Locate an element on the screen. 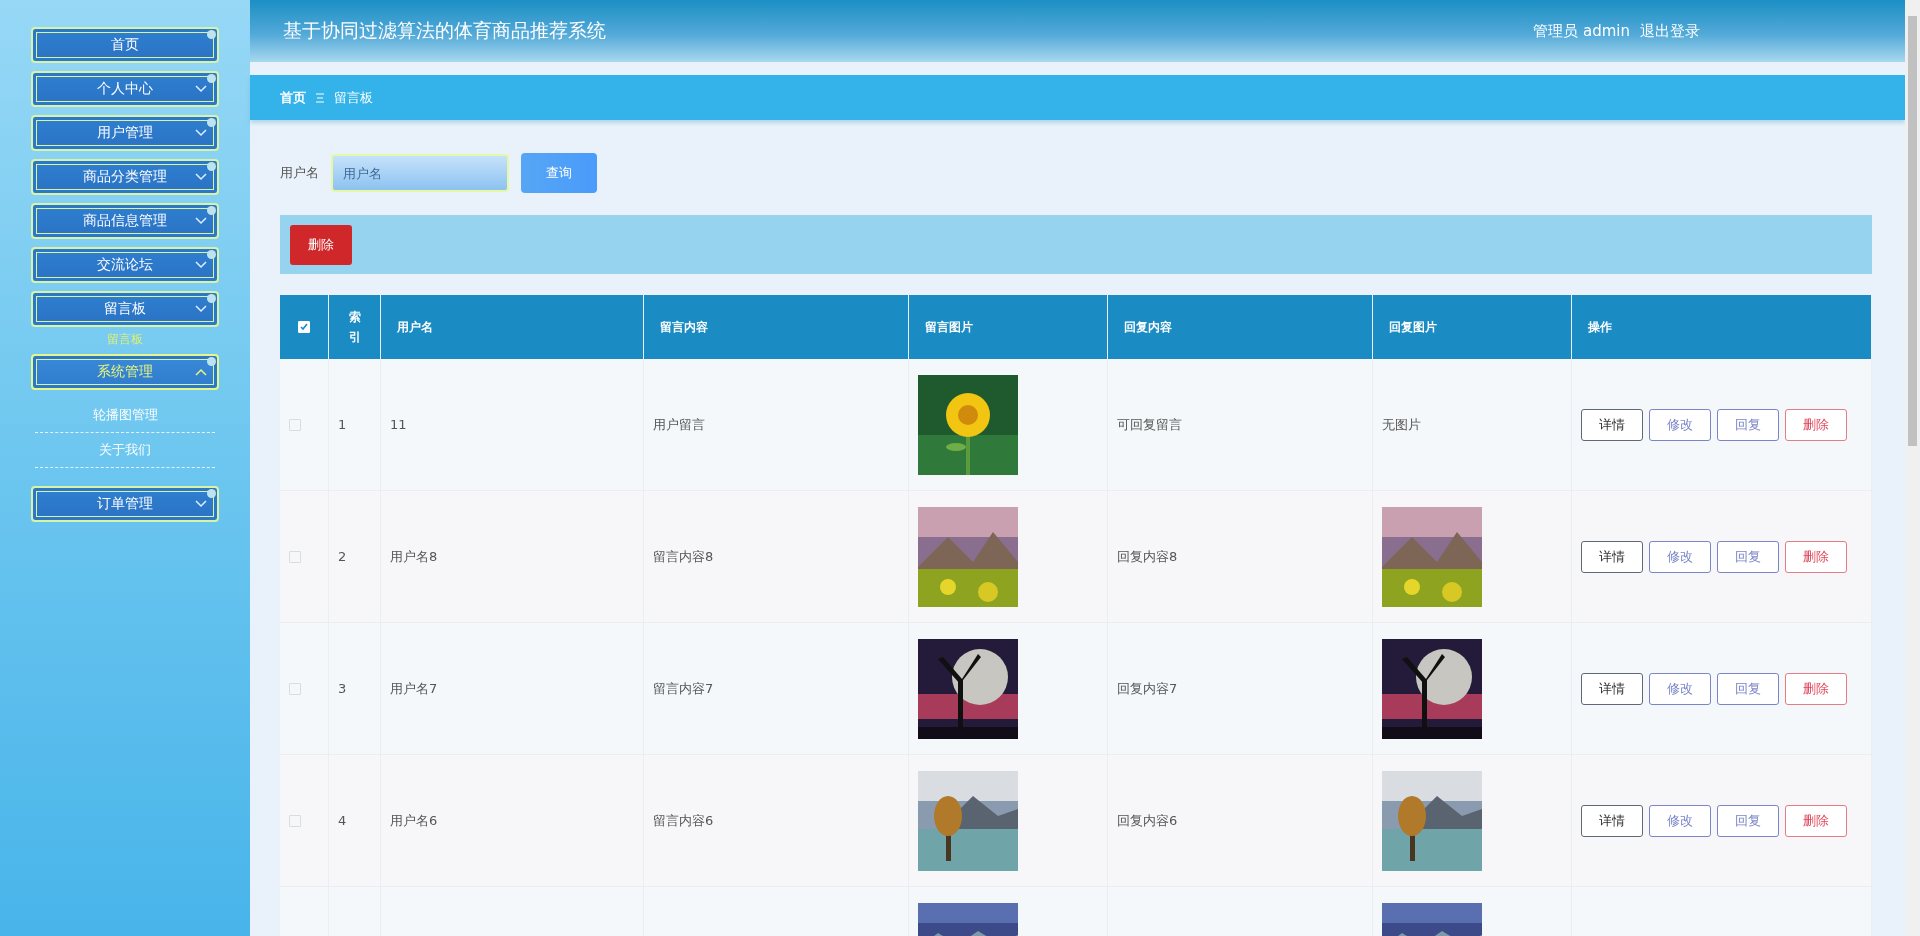 This screenshot has height=936, width=1920. app-title: 基于协同过滤算法的体育商品推荐系统 is located at coordinates (444, 30).